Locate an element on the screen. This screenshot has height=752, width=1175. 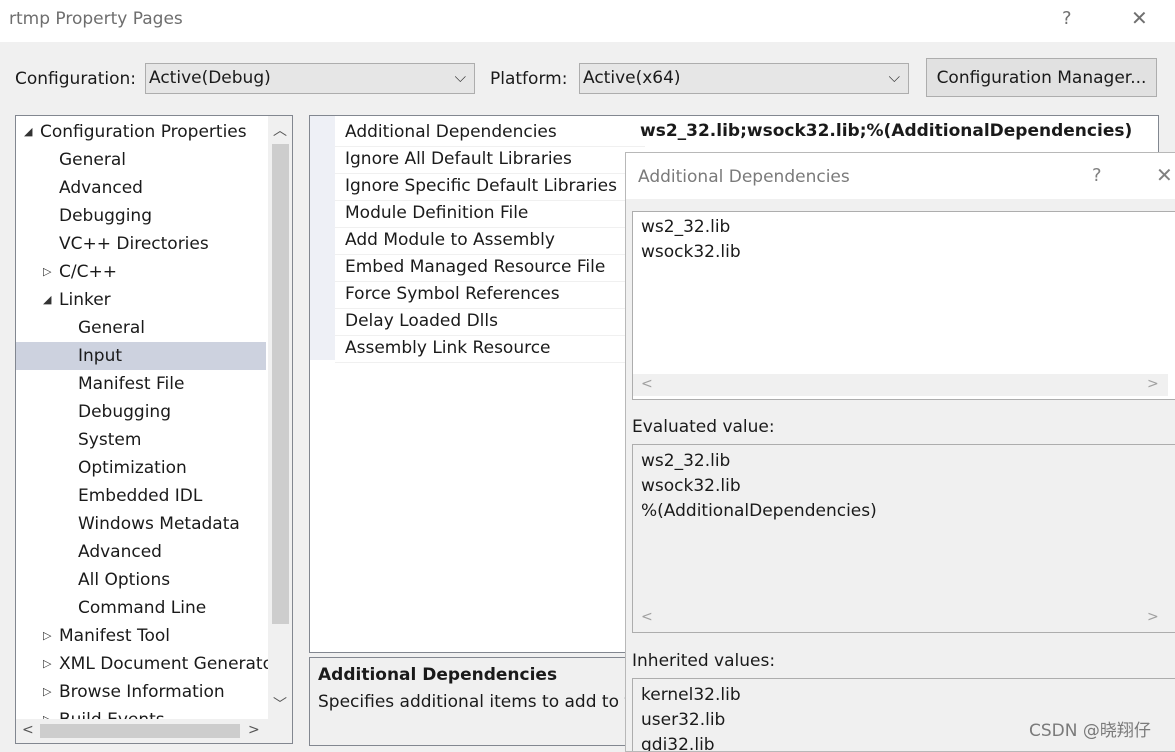
chevron-down-icon: ⌵ is located at coordinates (894, 77).